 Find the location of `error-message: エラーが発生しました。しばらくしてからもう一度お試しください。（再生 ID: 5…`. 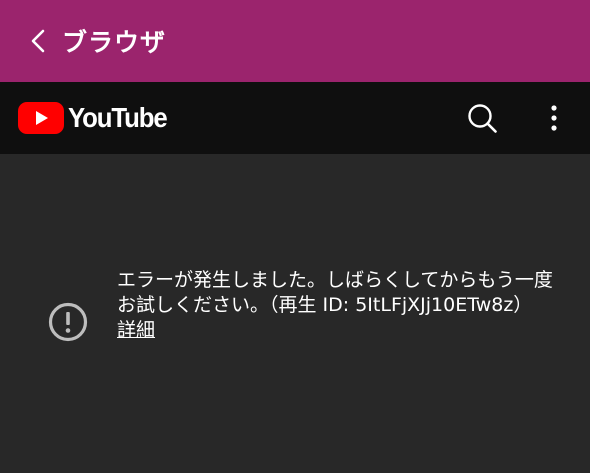

error-message: エラーが発生しました。しばらくしてからもう一度お試しください。（再生 ID: 5… is located at coordinates (335, 292).